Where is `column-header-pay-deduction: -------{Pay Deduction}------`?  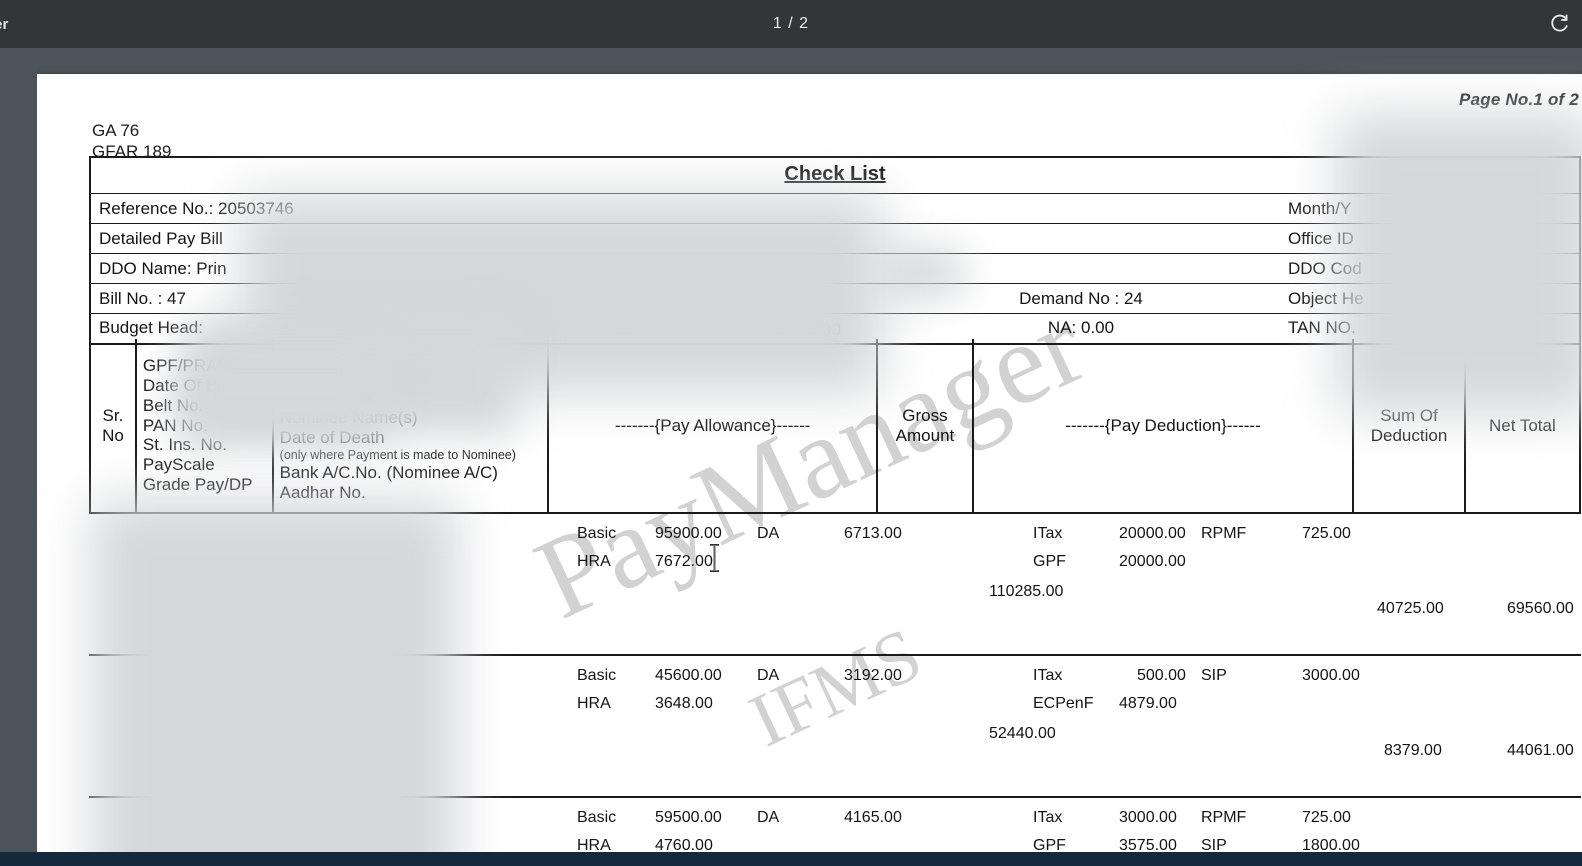 column-header-pay-deduction: -------{Pay Deduction}------ is located at coordinates (1164, 425).